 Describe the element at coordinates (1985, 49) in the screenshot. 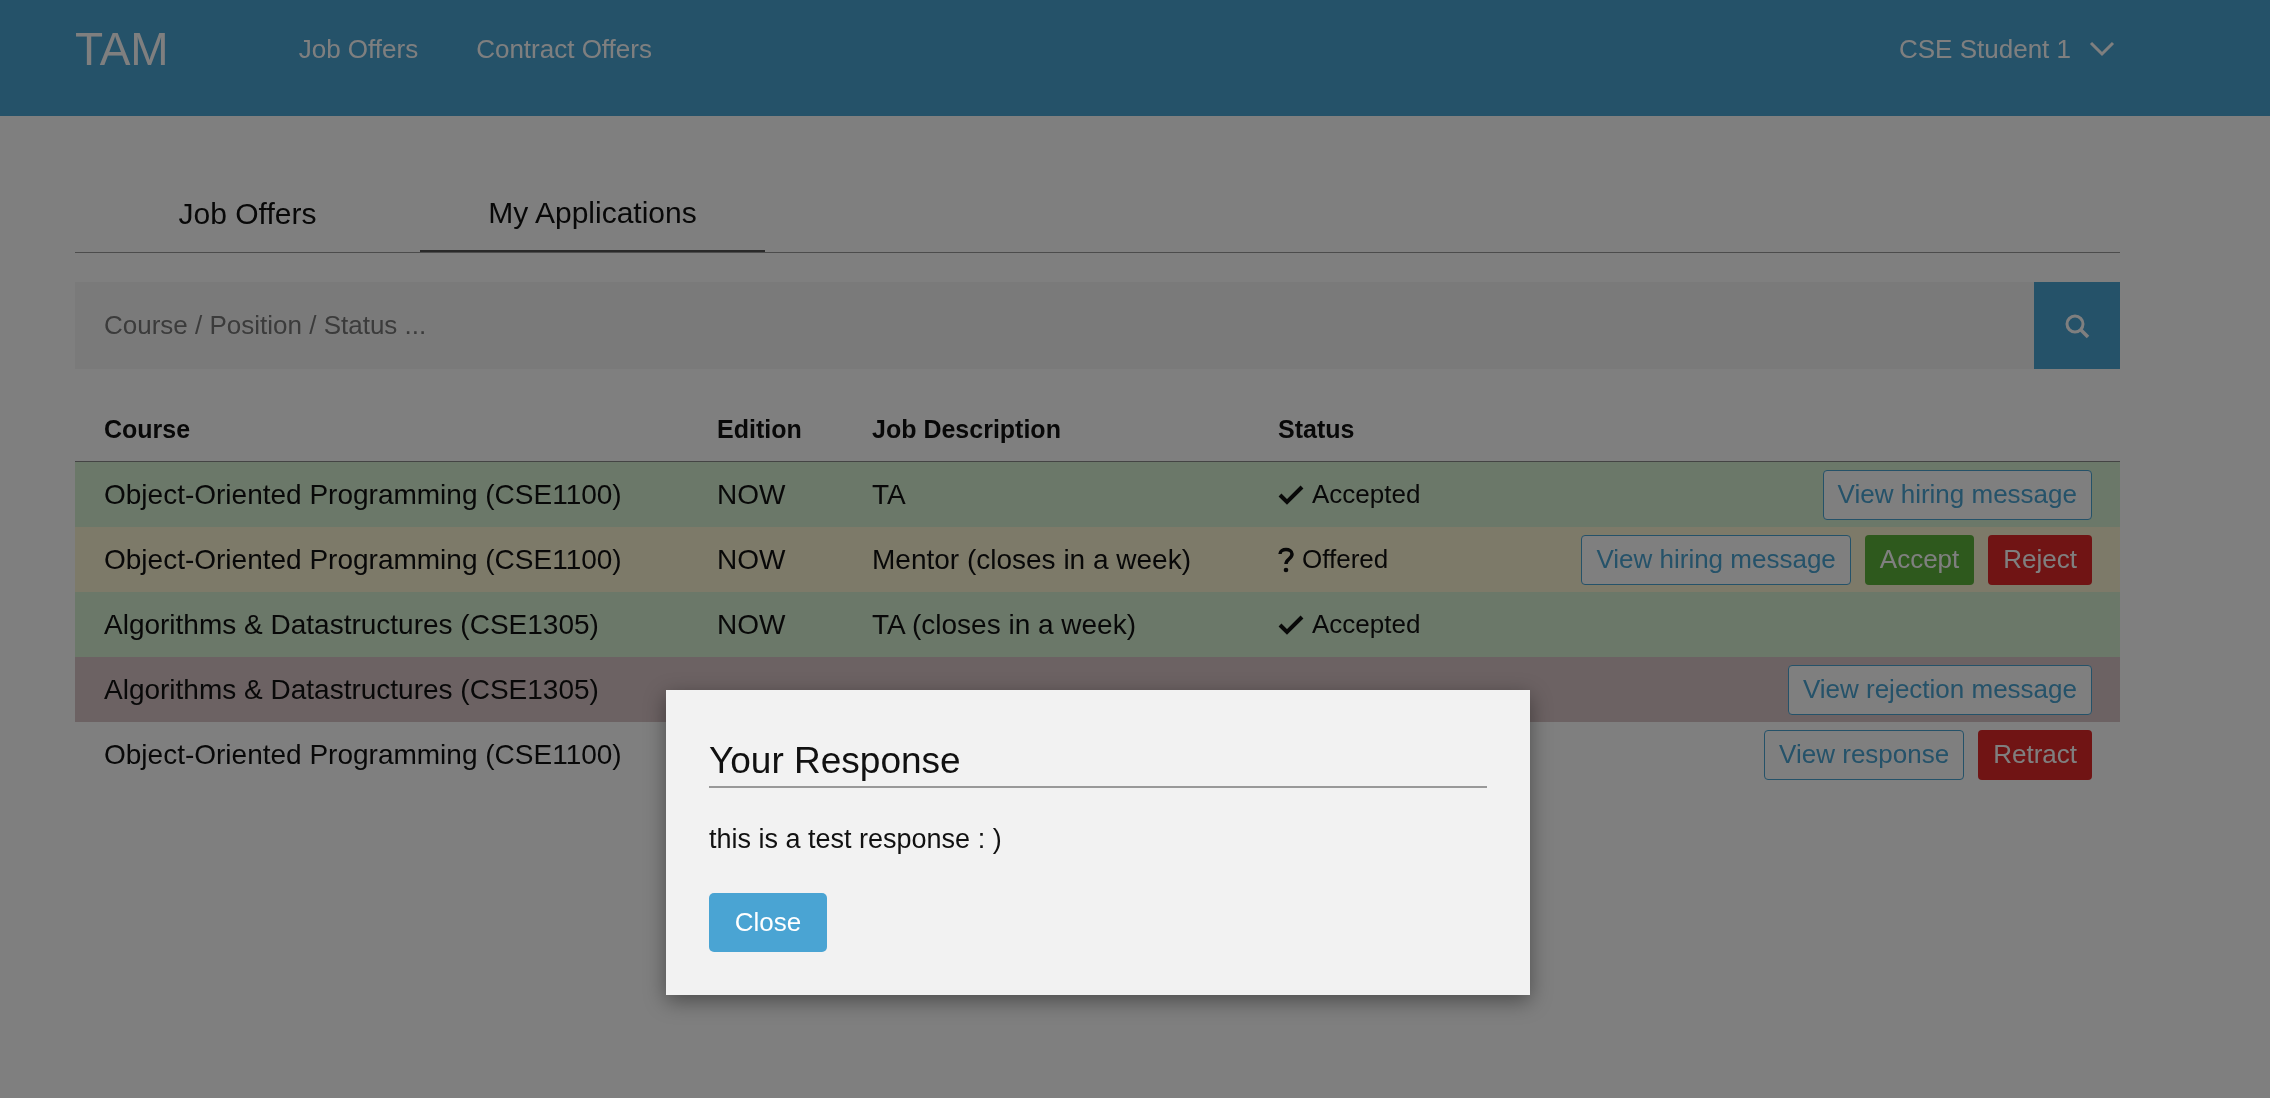

I see `user-name: CSE Student 1` at that location.